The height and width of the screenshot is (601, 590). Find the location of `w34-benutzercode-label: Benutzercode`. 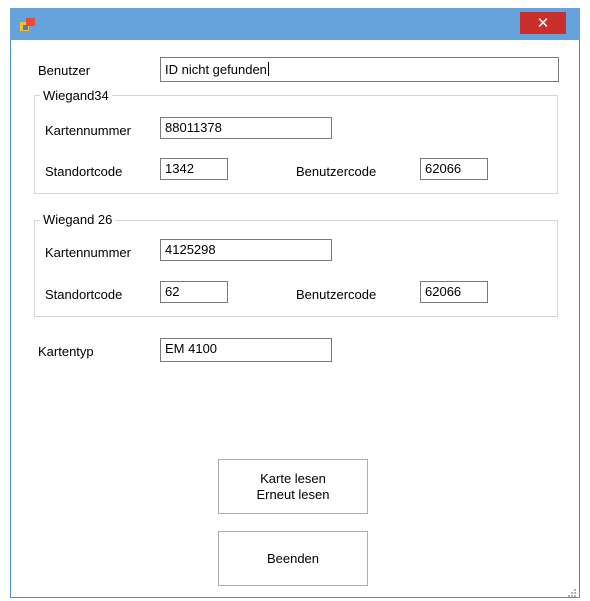

w34-benutzercode-label: Benutzercode is located at coordinates (336, 171).